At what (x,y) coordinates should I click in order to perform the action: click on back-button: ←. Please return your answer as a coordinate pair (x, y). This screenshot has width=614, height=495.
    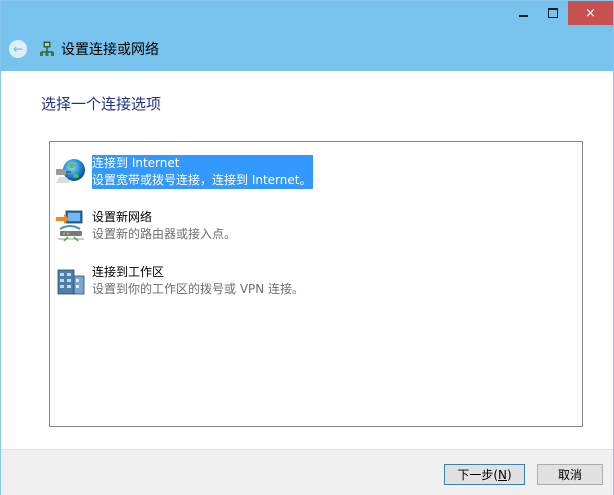
    Looking at the image, I should click on (18, 49).